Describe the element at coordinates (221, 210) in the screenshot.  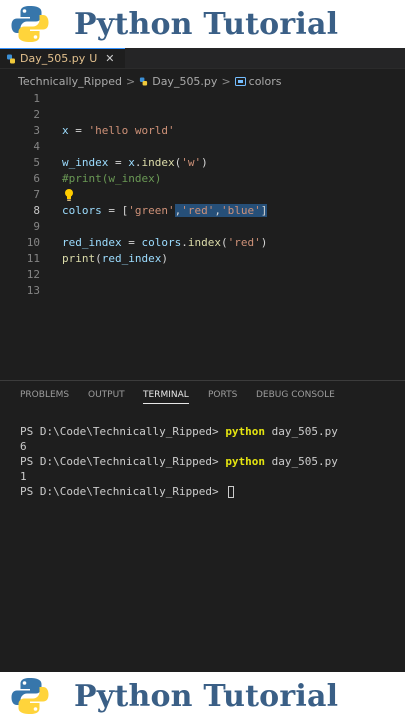
I see `text-selection: ,'red','blue']` at that location.